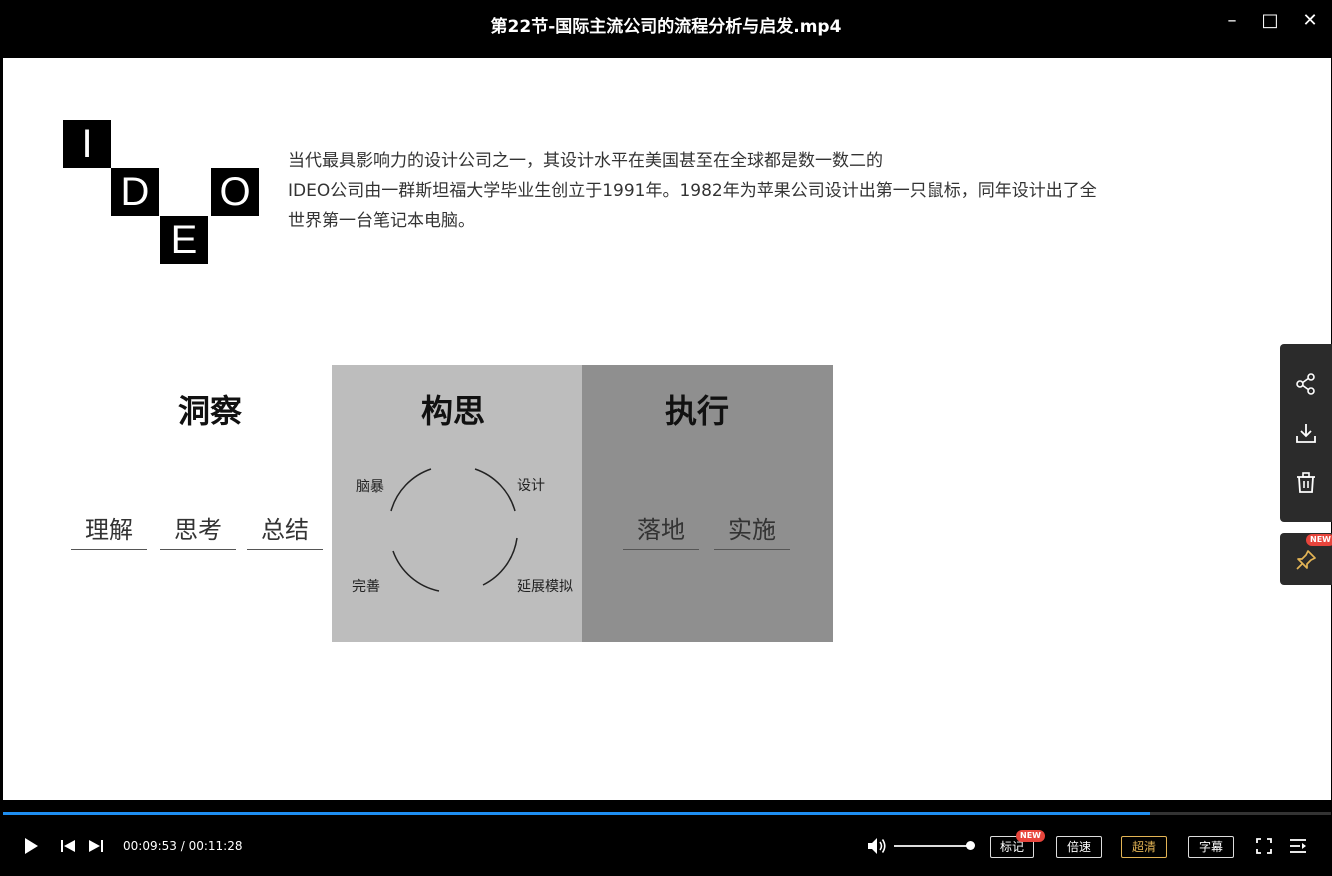  What do you see at coordinates (1298, 846) in the screenshot?
I see `playlist-icon` at bounding box center [1298, 846].